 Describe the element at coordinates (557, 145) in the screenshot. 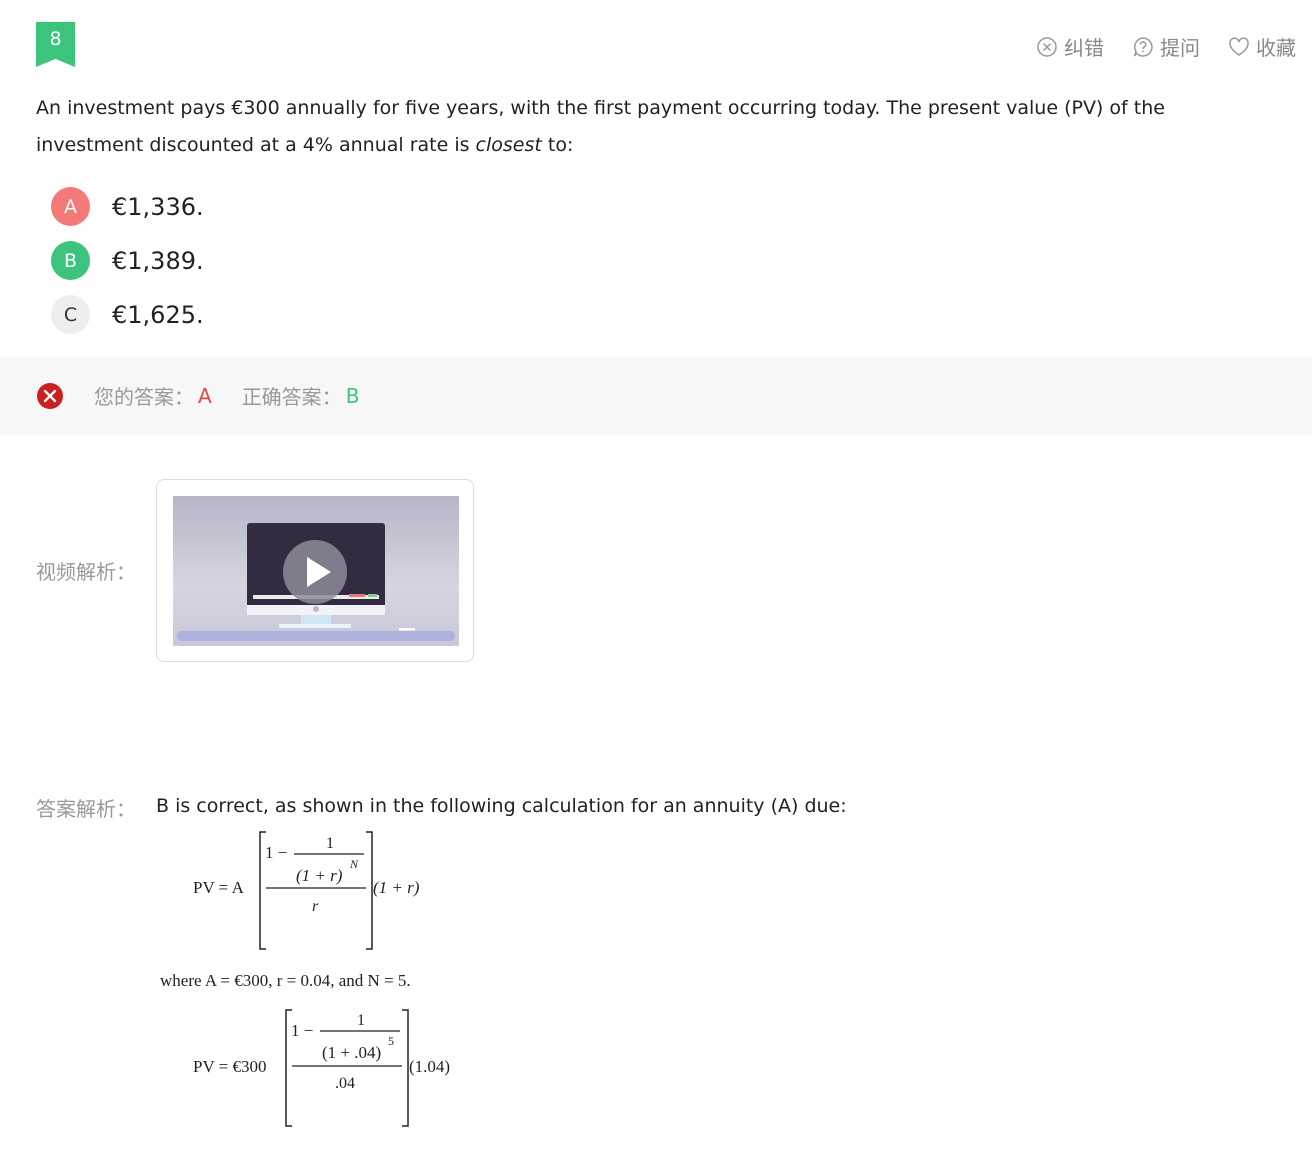

I see `question-text-end: to:` at that location.